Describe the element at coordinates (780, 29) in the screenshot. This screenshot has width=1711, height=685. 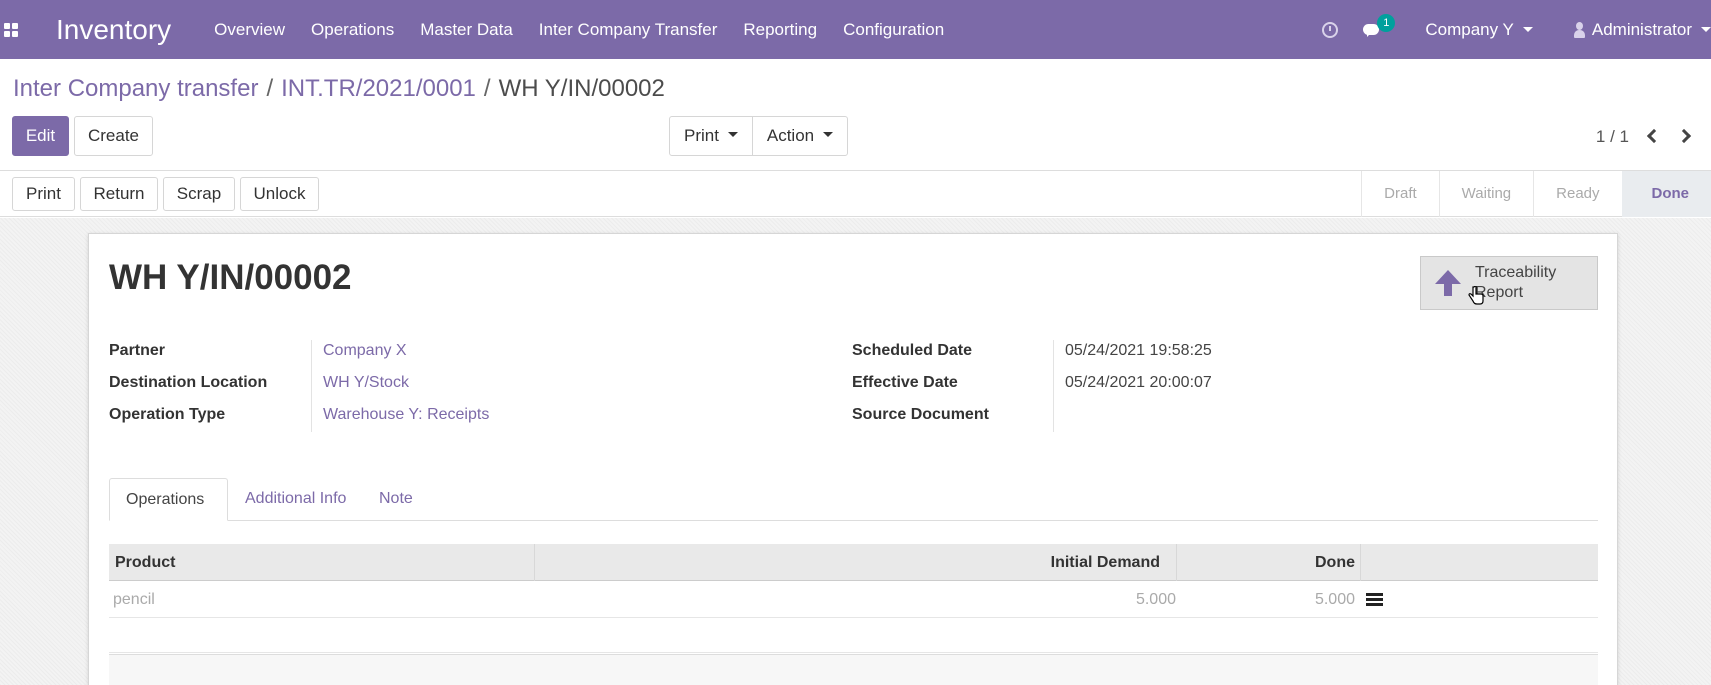
I see `menu-reporting: Reporting` at that location.